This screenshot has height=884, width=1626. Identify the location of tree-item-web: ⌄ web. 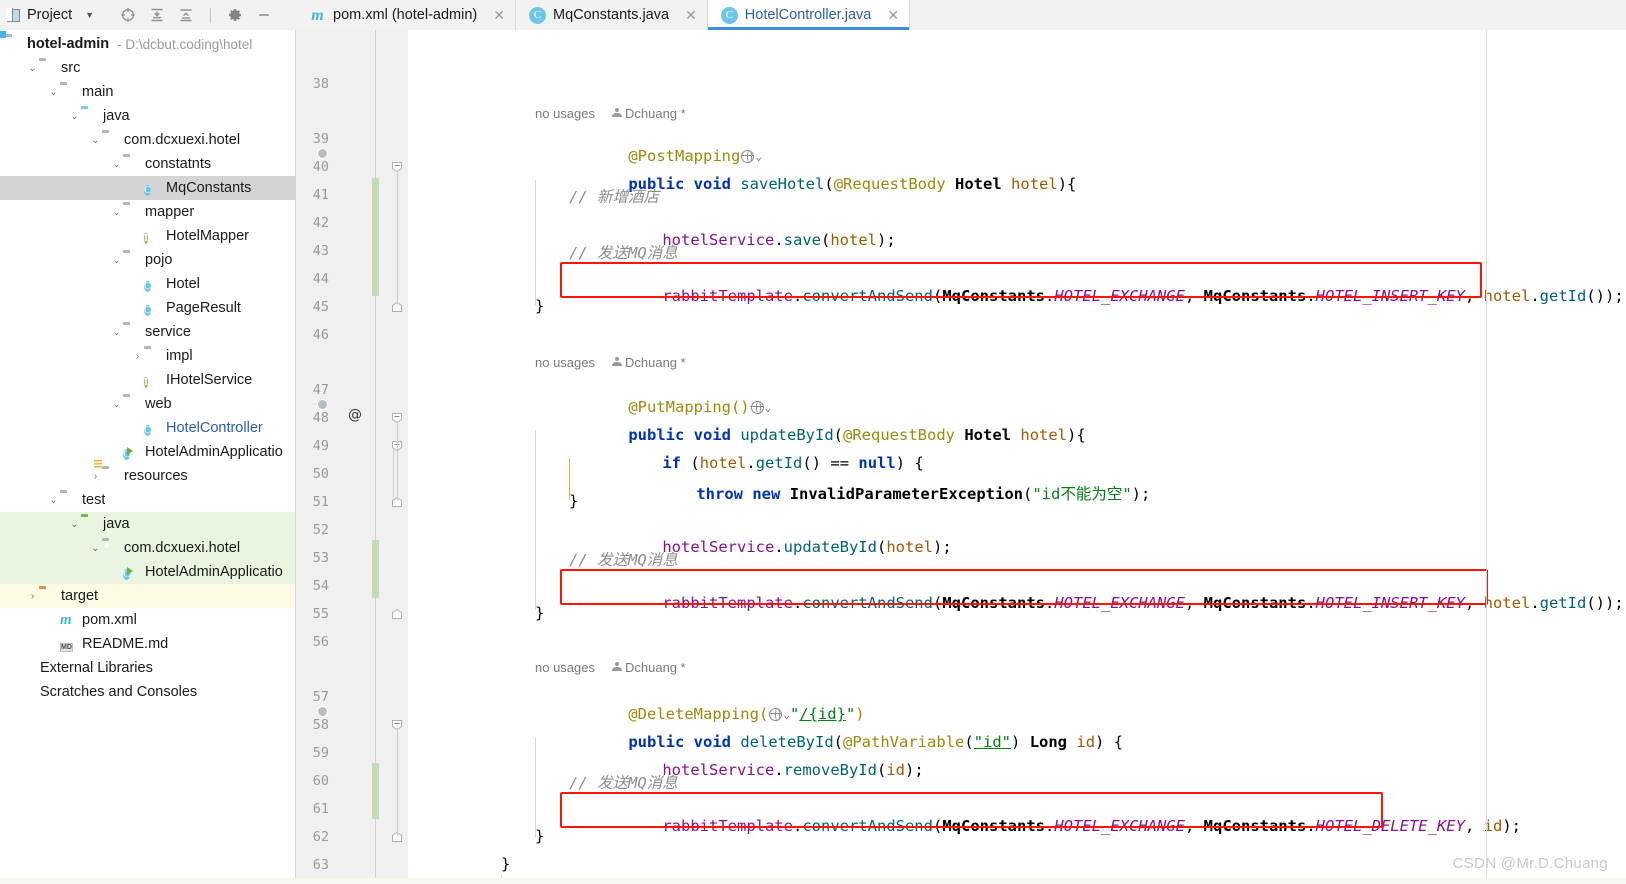
(147, 404).